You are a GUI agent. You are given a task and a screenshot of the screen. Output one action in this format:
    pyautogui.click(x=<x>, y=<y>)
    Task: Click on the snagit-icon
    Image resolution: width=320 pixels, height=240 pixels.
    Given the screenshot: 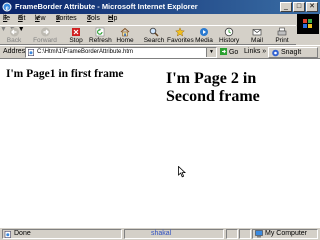 What is the action you would take?
    pyautogui.click(x=275, y=53)
    